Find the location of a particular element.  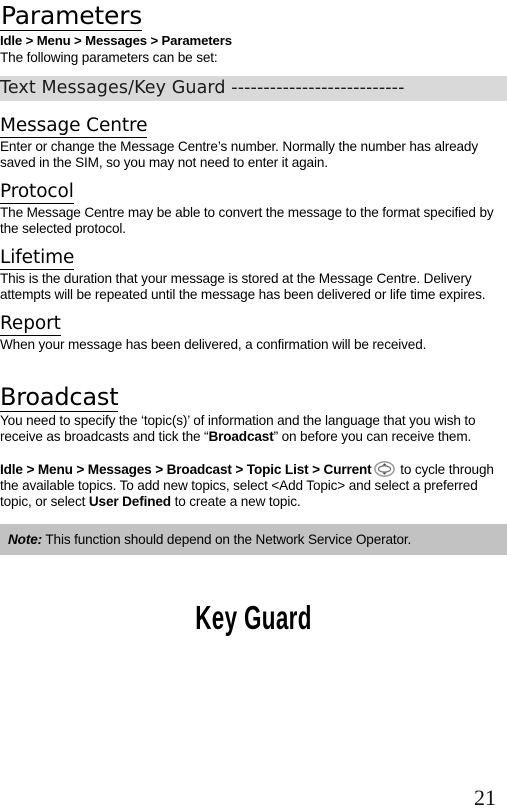

broadcast-tail: to create a new topic. is located at coordinates (235, 502).